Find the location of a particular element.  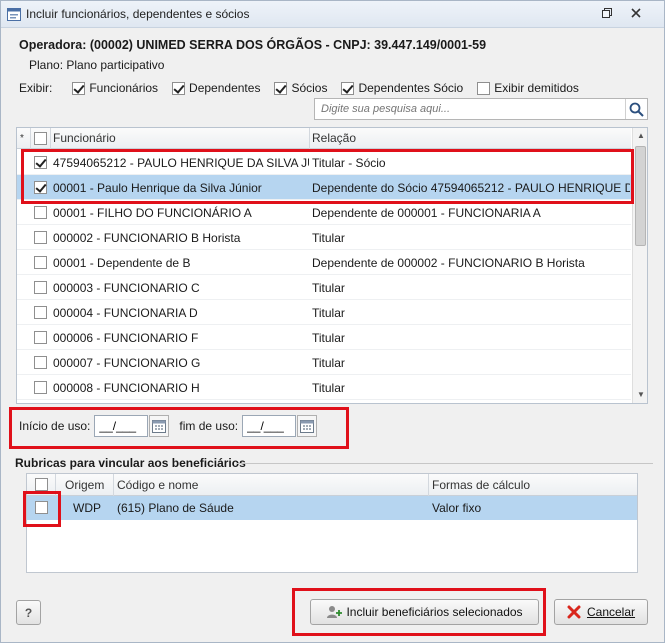

table-row: 000008 - FUNCIONARIO H Titular is located at coordinates (324, 387).